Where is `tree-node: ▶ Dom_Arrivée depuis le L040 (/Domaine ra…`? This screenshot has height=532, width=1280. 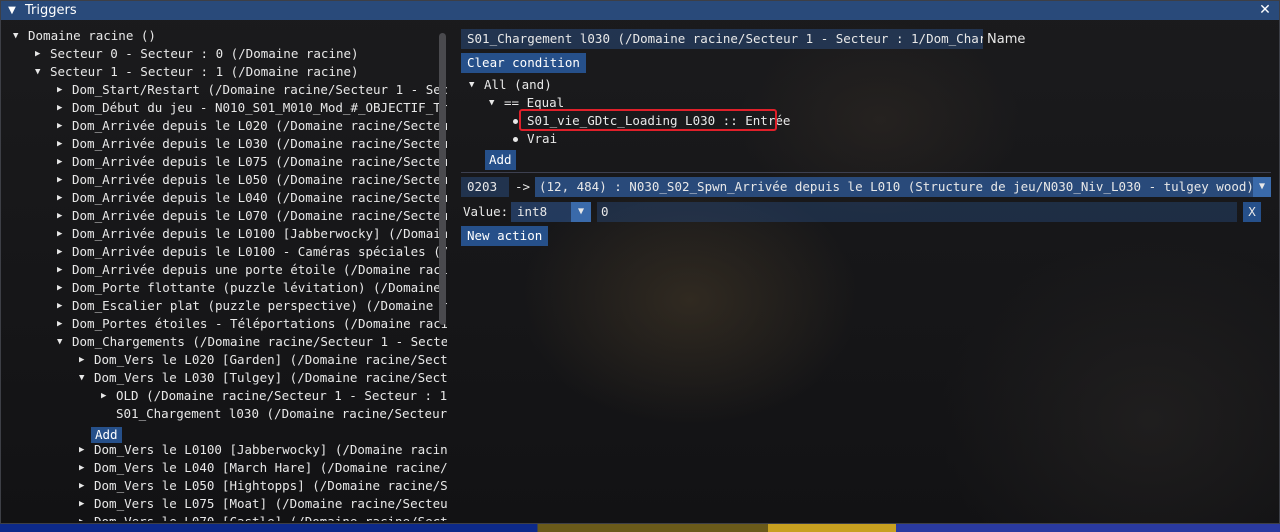
tree-node: ▶ Dom_Arrivée depuis le L040 (/Domaine ra… is located at coordinates (252, 198).